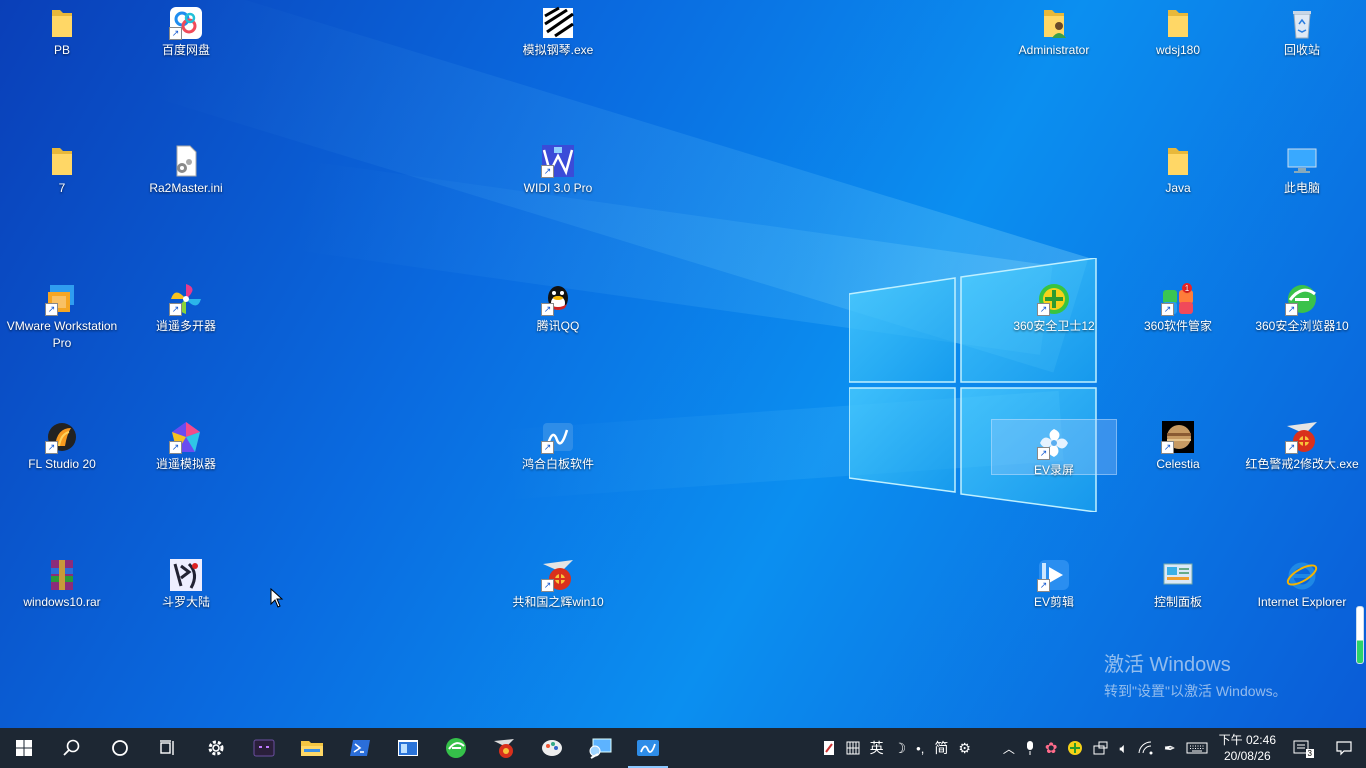 This screenshot has width=1366, height=768. Describe the element at coordinates (1054, 322) in the screenshot. I see `desktop-icon-safe360: ↗ 360安全卫士12` at that location.